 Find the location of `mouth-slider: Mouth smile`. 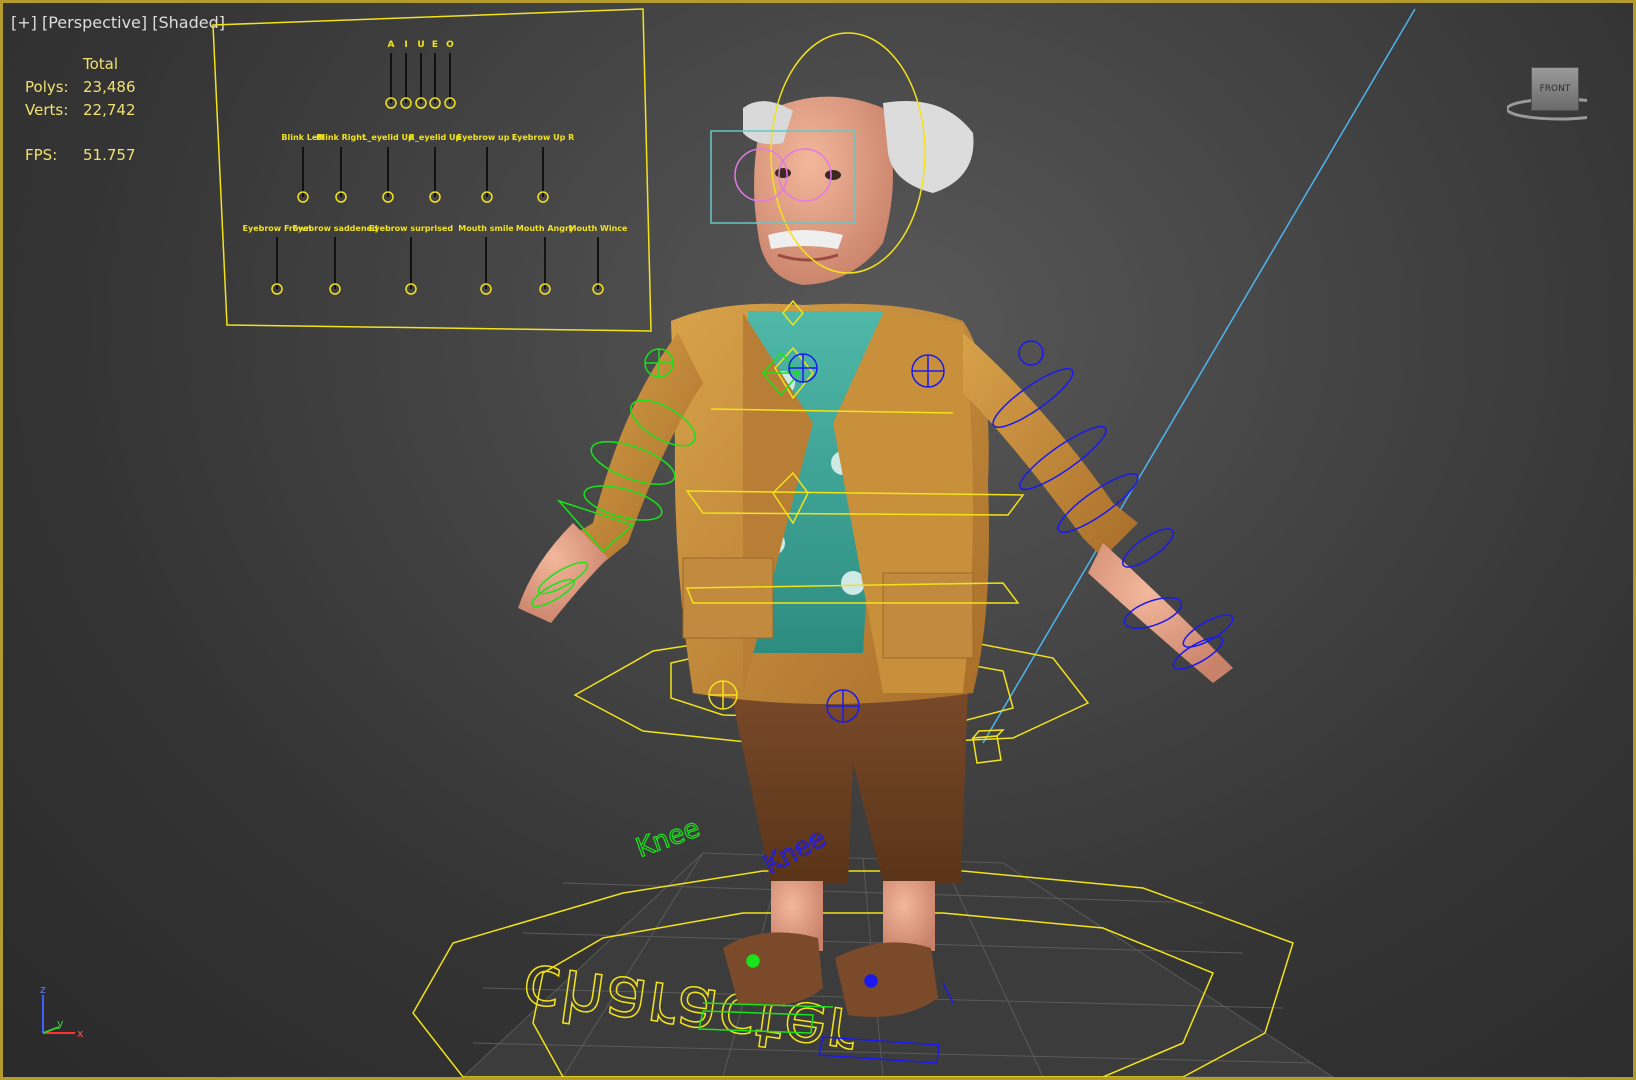

mouth-slider: Mouth smile is located at coordinates (486, 259).